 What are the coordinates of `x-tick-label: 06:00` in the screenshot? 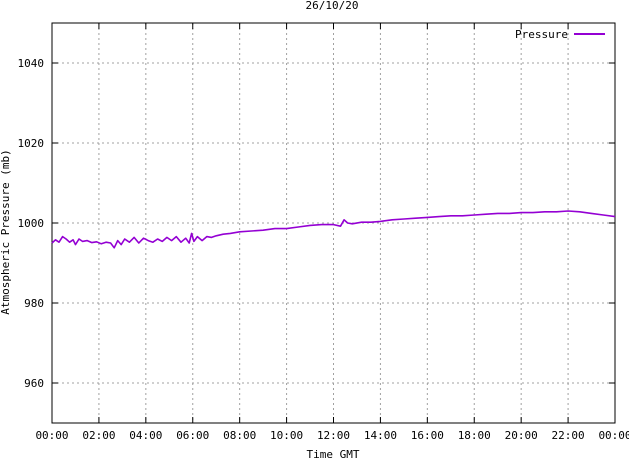 It's located at (192, 435).